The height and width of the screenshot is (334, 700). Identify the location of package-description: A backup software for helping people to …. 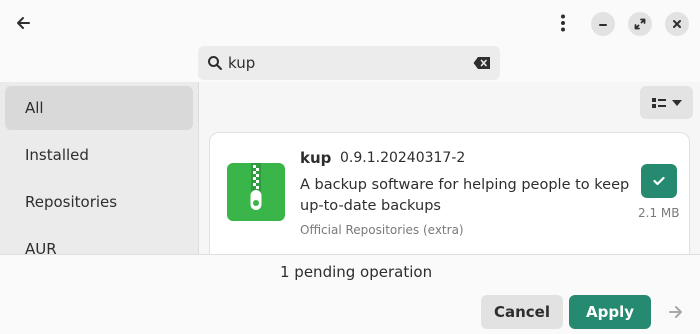
(465, 195).